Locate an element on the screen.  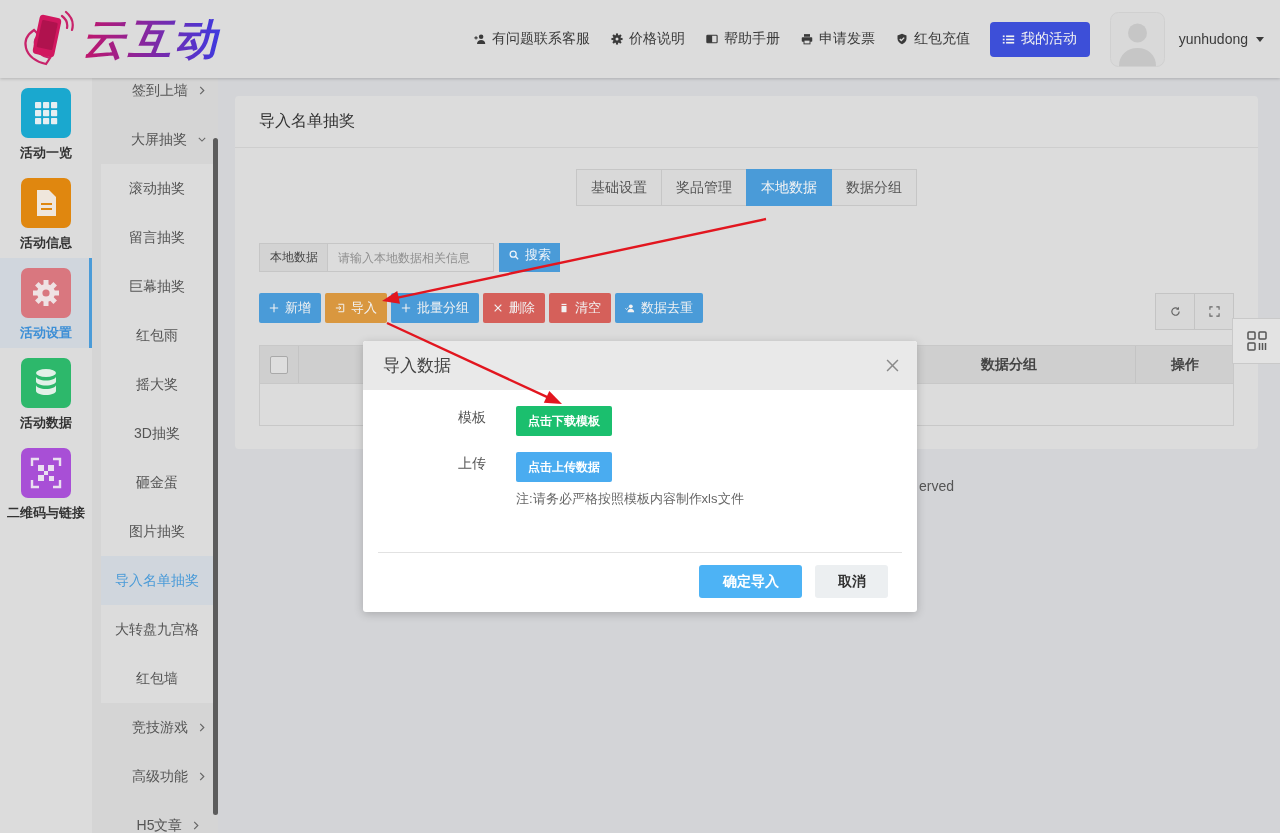
sidebar-sub-item: 红包墙 is located at coordinates (157, 678).